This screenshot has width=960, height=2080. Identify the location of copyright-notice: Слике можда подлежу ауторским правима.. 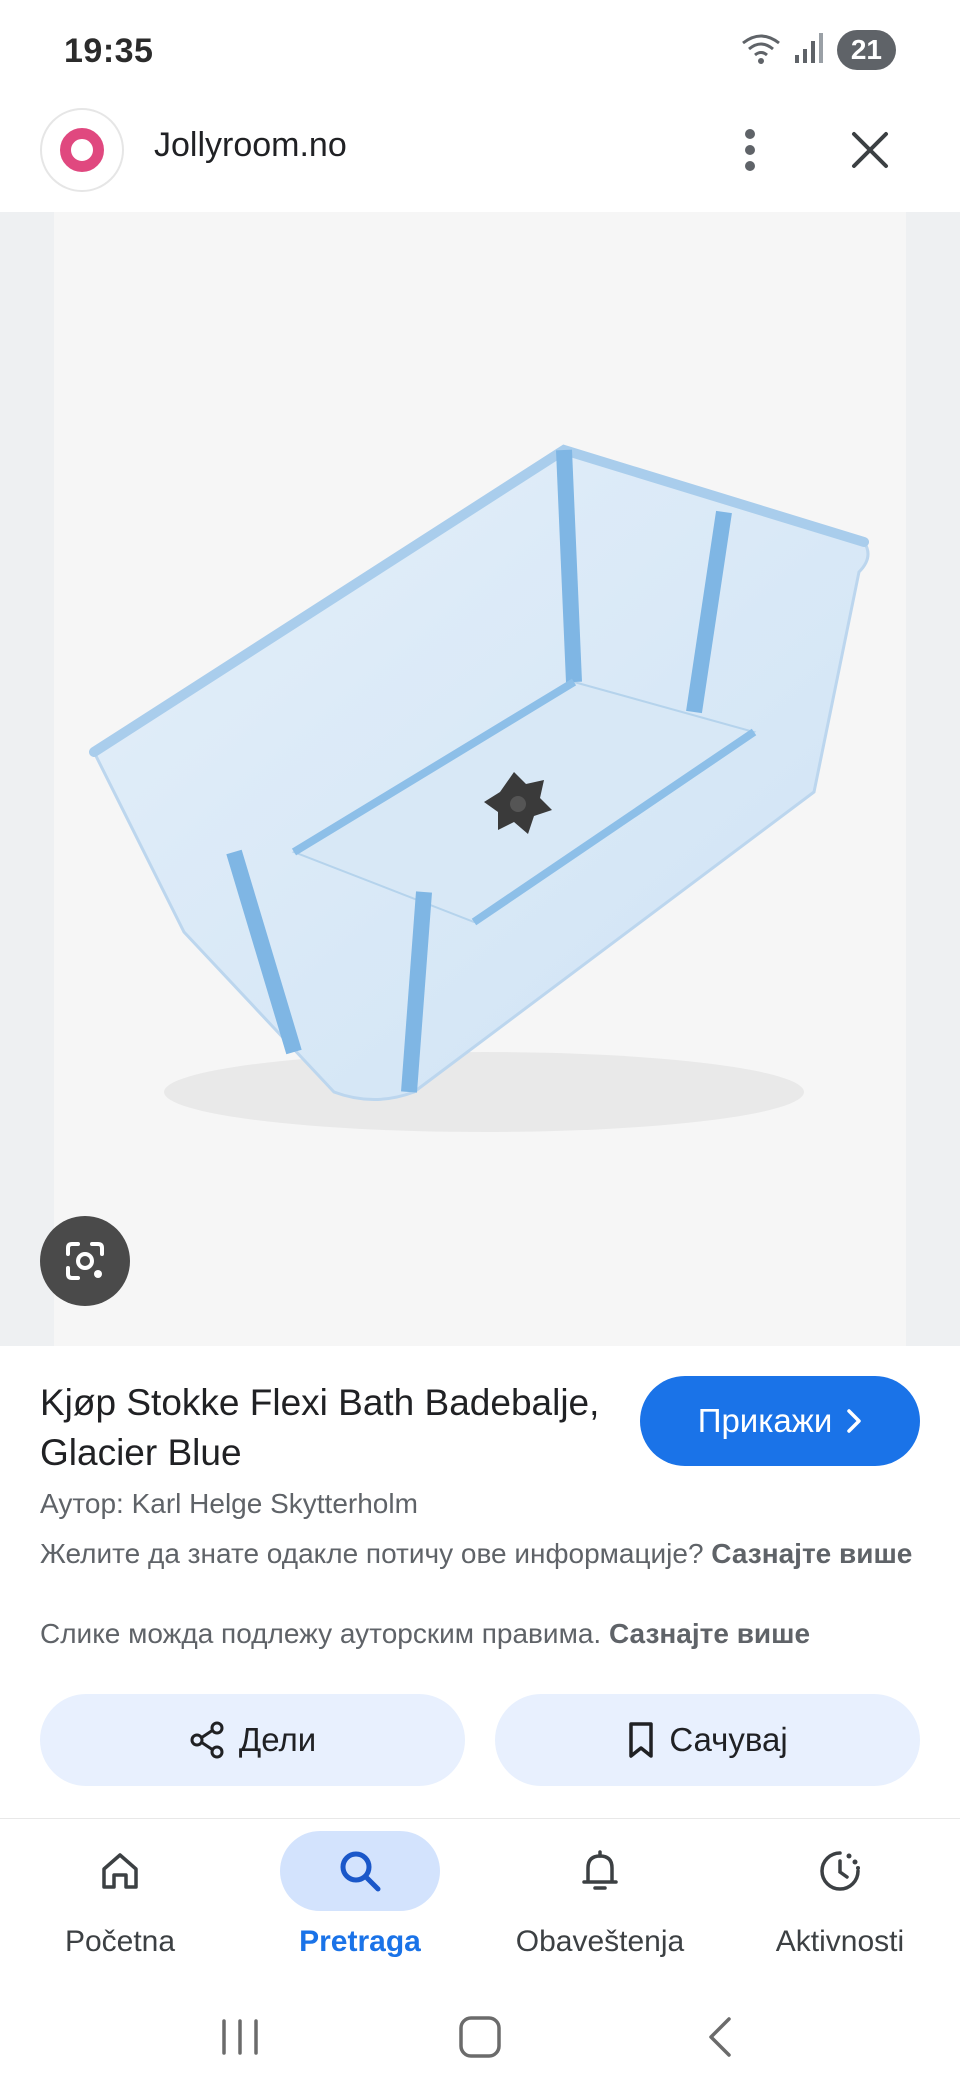
(321, 1633).